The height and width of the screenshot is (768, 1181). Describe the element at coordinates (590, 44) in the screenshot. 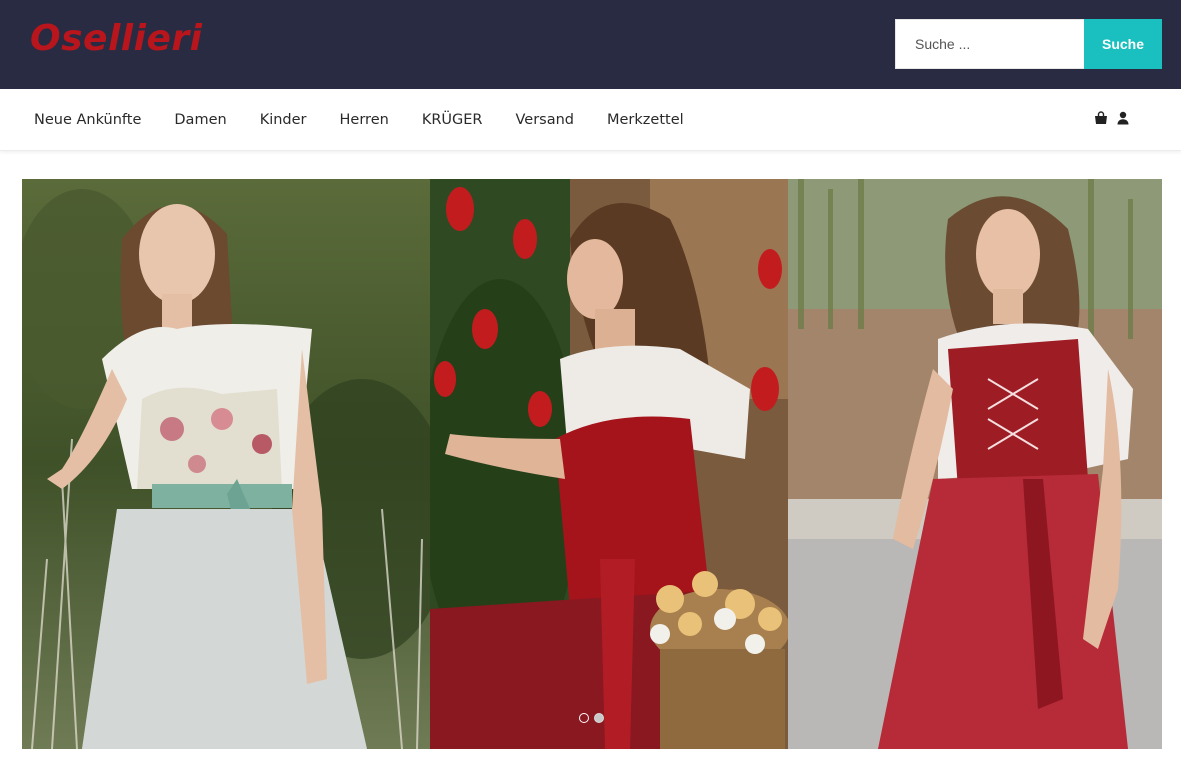

I see `top-header: Osellieri Suche` at that location.